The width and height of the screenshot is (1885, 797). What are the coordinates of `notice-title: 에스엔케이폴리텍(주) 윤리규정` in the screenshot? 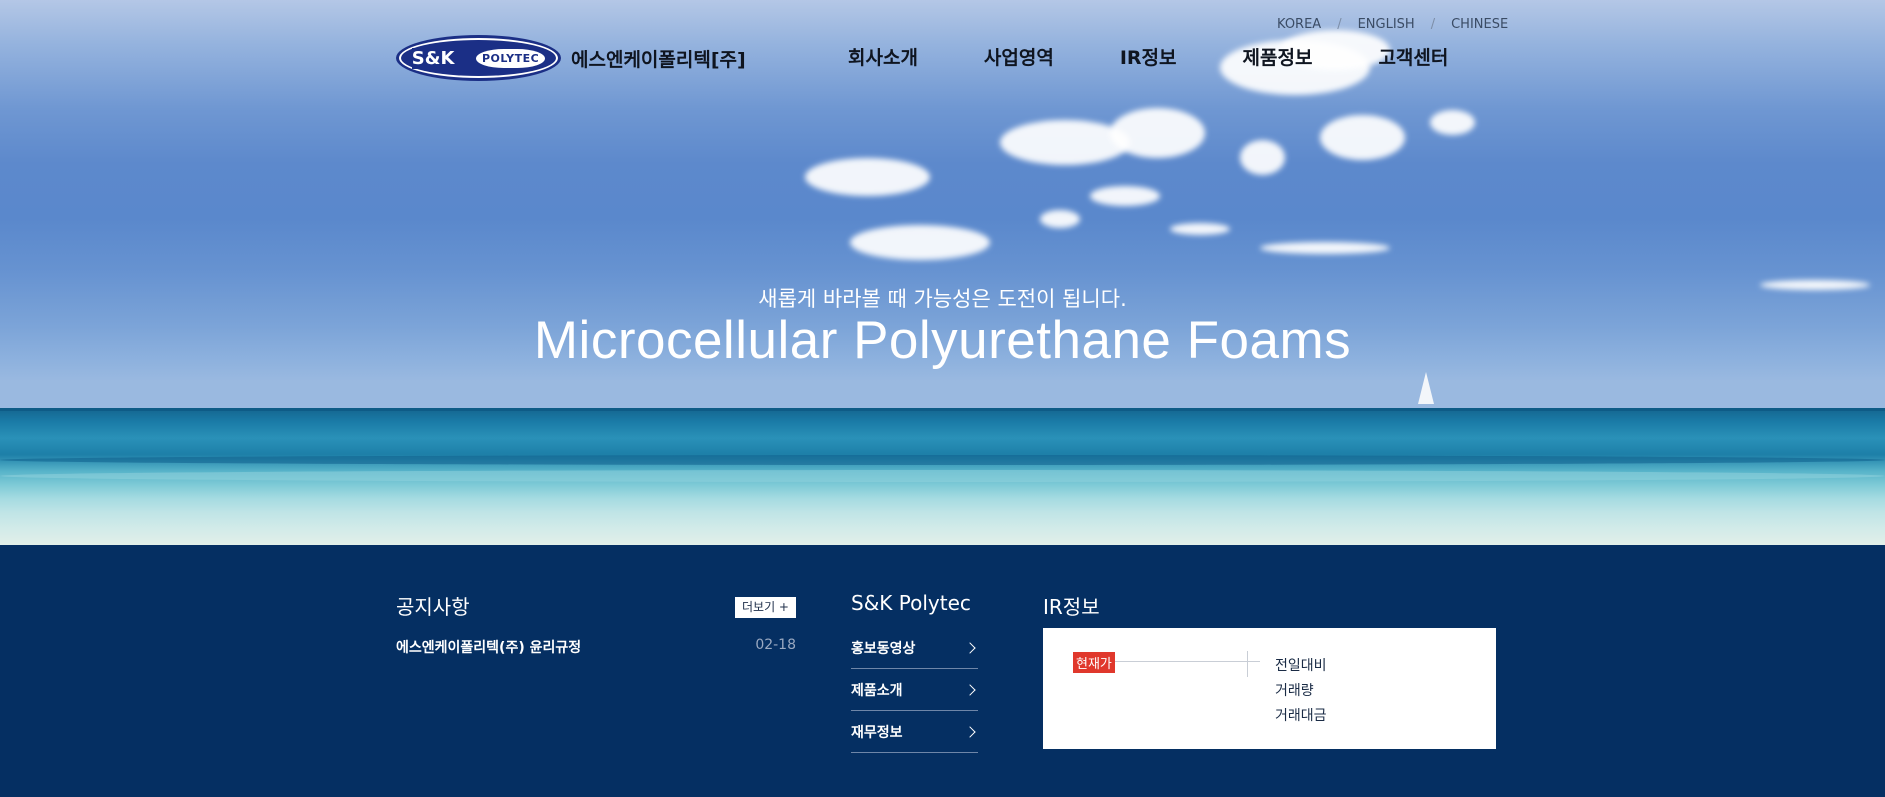 It's located at (488, 647).